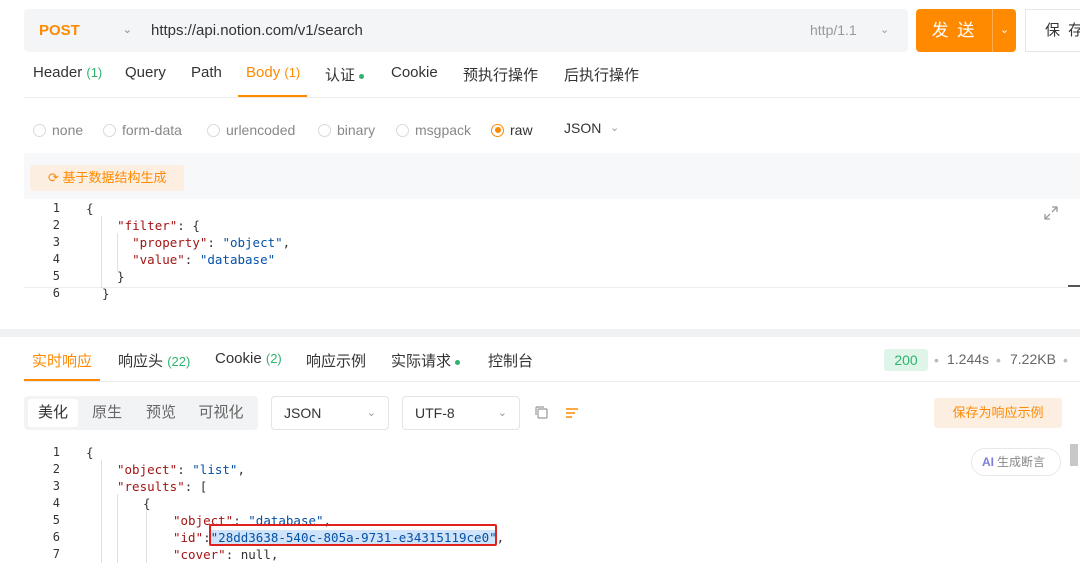 The image size is (1080, 563). I want to click on cursor-line, so click(546, 287).